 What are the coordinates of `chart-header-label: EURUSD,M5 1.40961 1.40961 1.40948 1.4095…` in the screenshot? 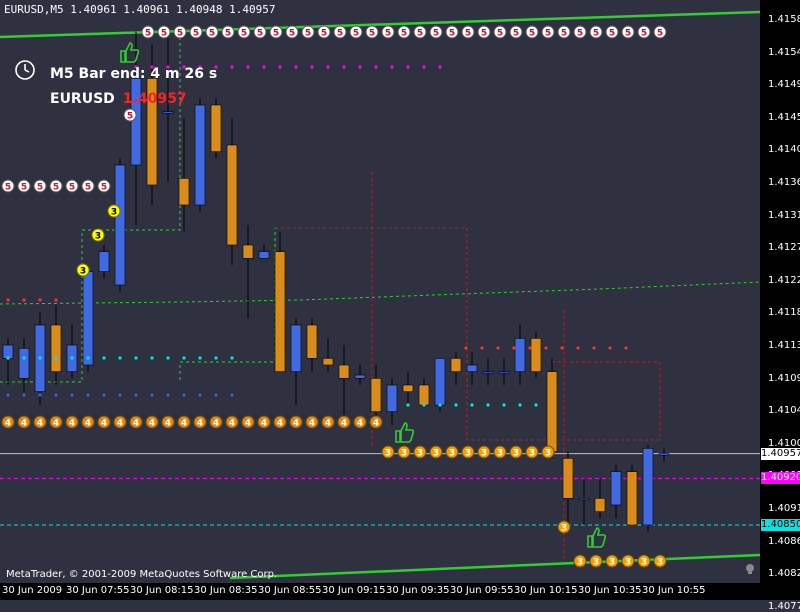 It's located at (140, 9).